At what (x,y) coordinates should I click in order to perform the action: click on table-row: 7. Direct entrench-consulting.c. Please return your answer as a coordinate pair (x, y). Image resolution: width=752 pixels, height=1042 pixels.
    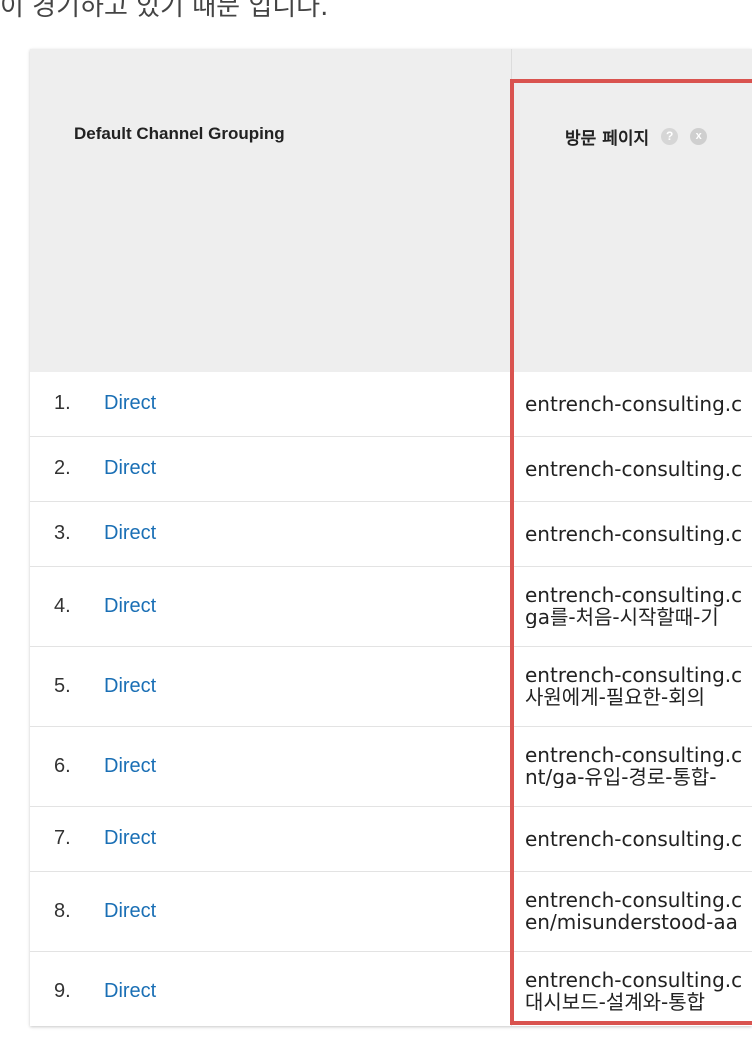
    Looking at the image, I should click on (391, 839).